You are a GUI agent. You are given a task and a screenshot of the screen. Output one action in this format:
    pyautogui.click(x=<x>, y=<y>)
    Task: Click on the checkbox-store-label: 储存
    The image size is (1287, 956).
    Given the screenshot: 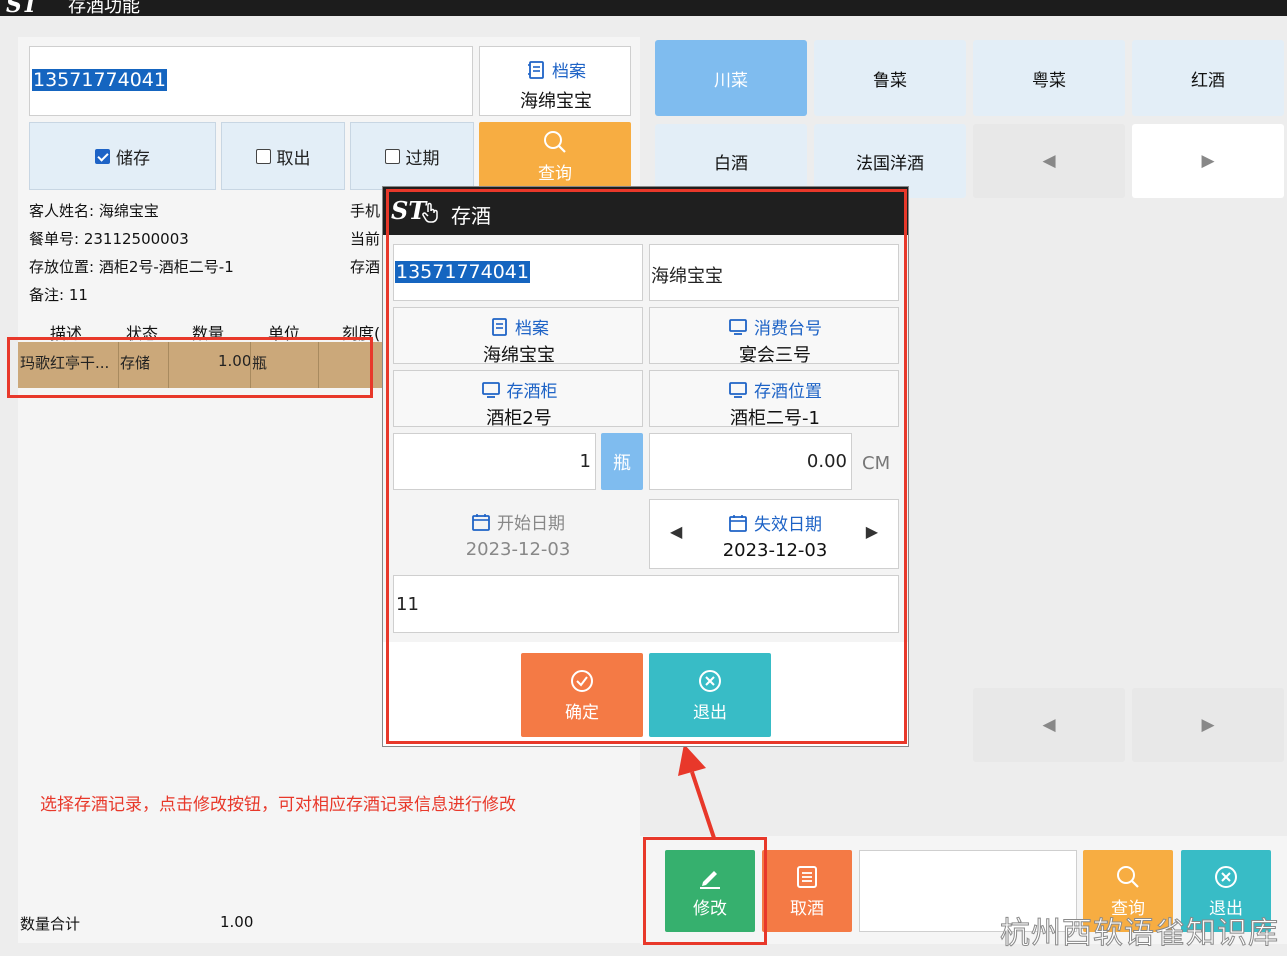 What is the action you would take?
    pyautogui.click(x=133, y=158)
    